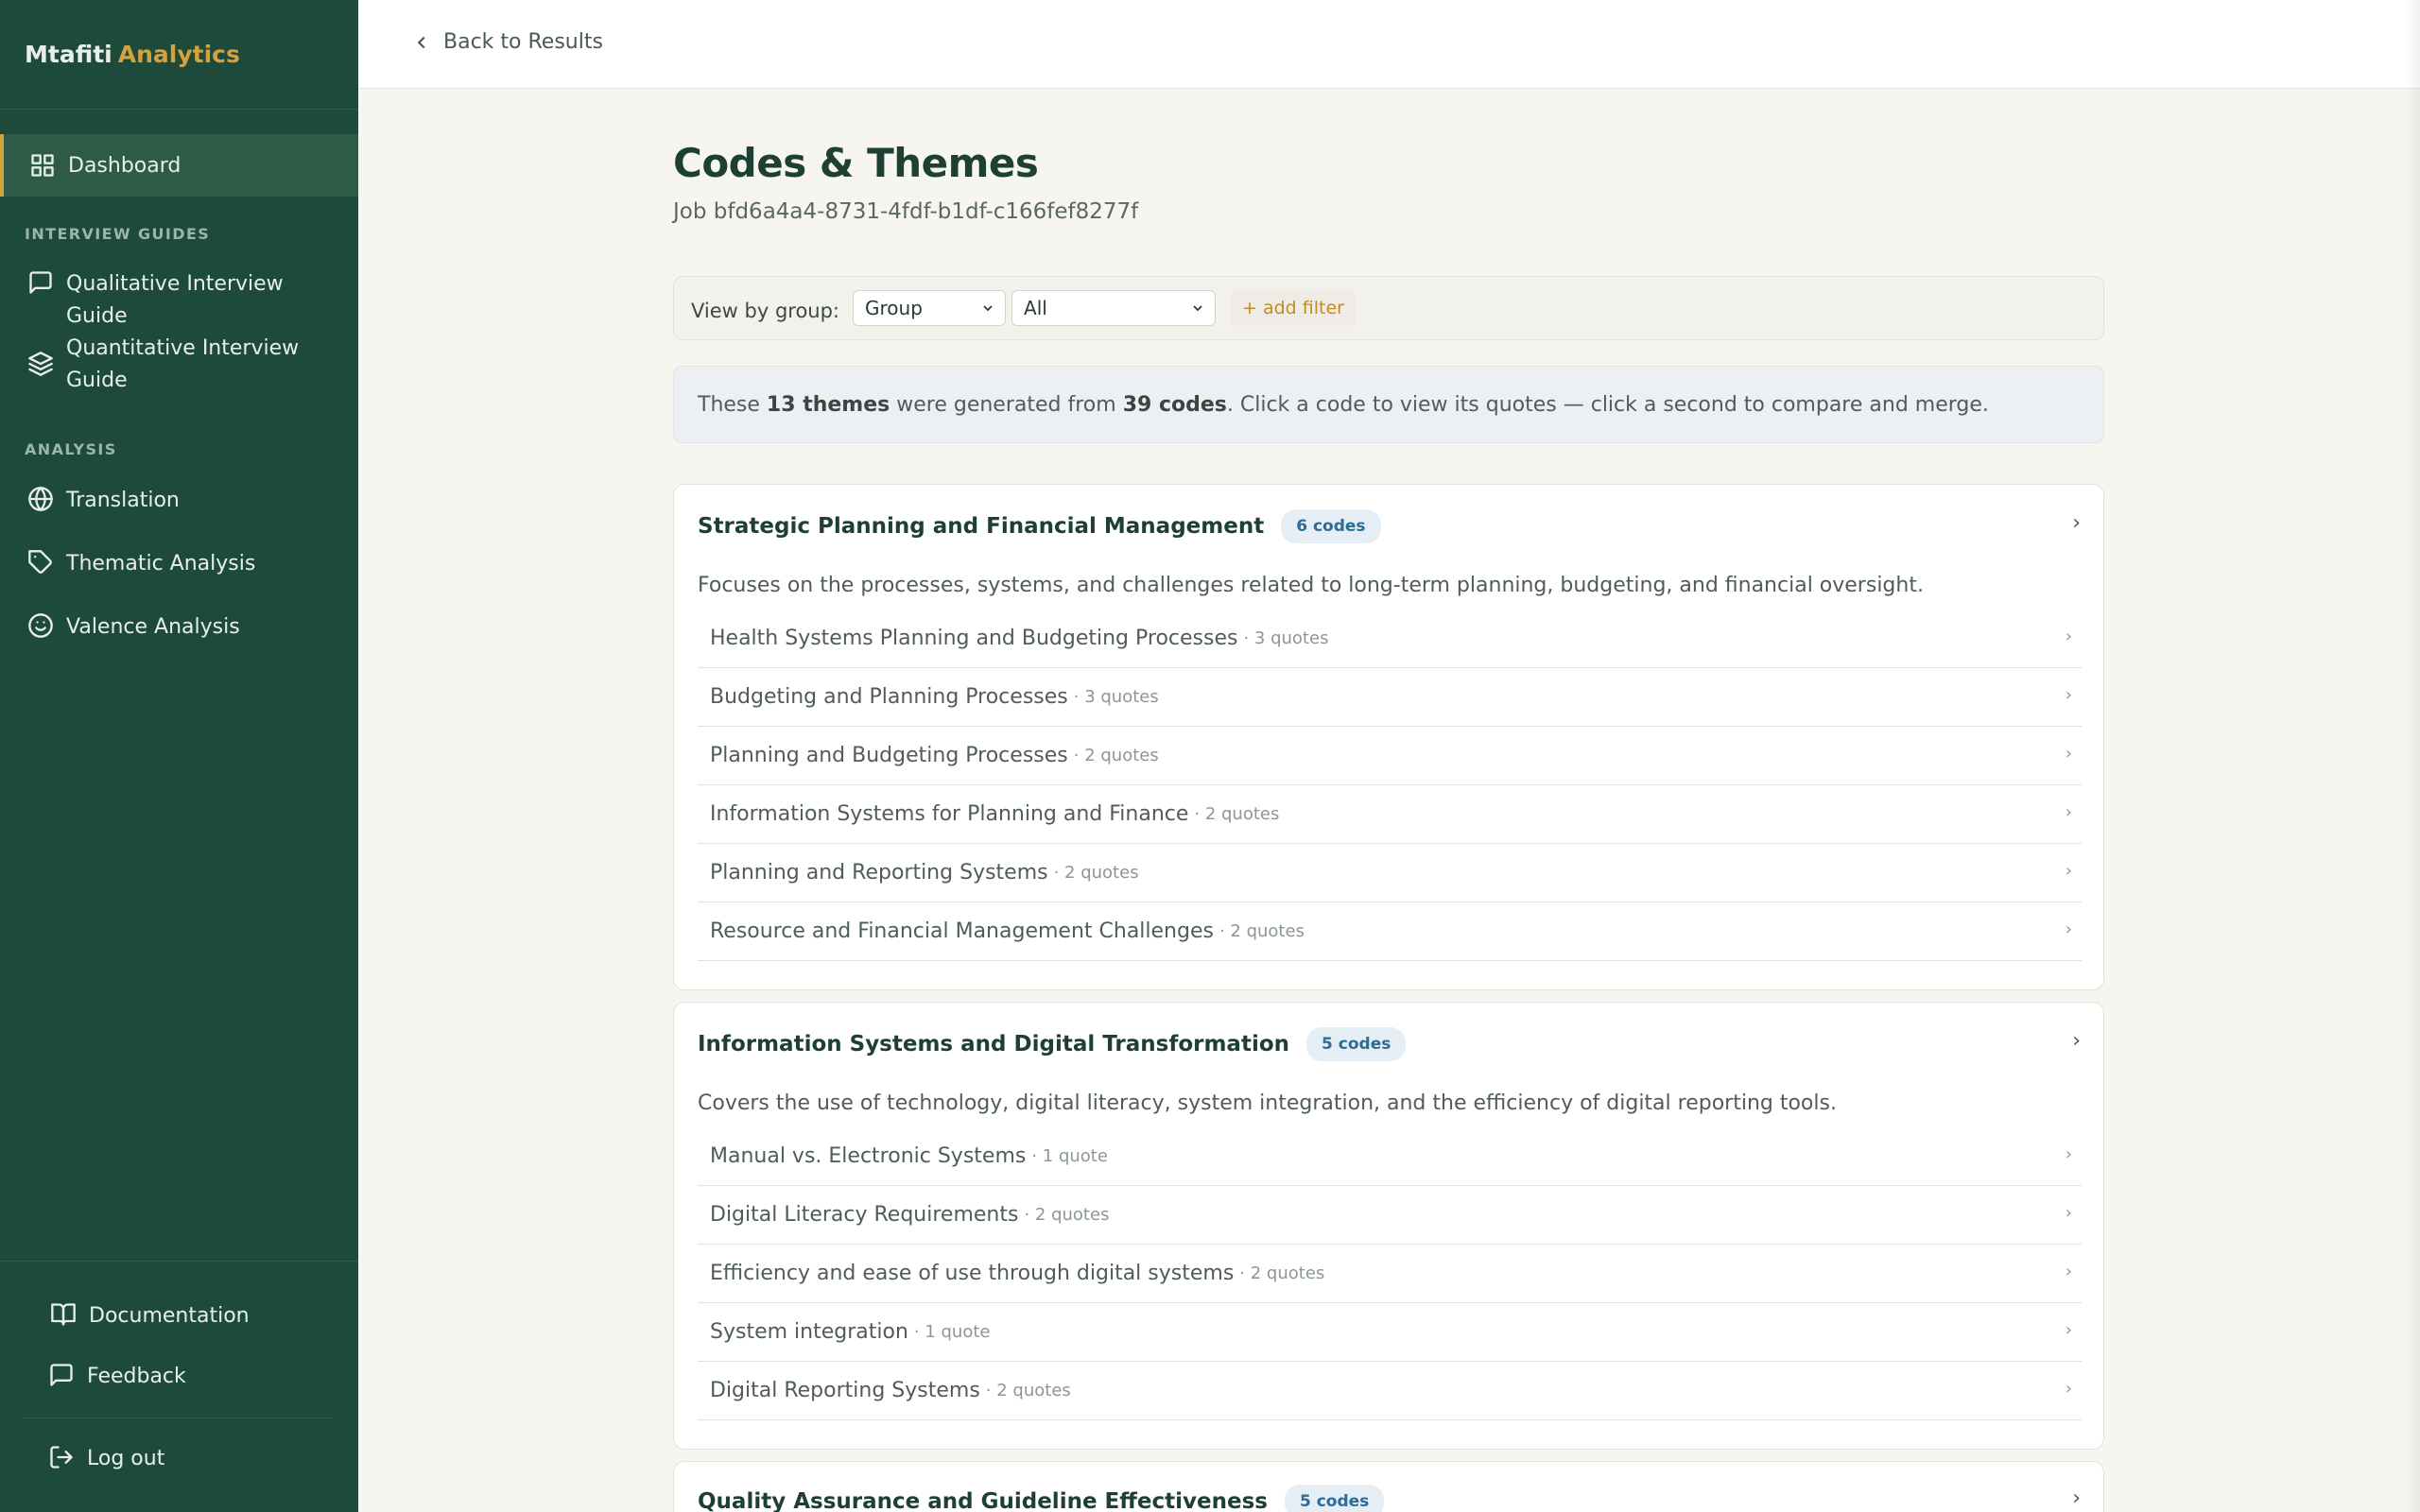 This screenshot has width=2420, height=1512. What do you see at coordinates (1390, 1391) in the screenshot?
I see `code-row: Digital Reporting Systems · 2 quotes ›` at bounding box center [1390, 1391].